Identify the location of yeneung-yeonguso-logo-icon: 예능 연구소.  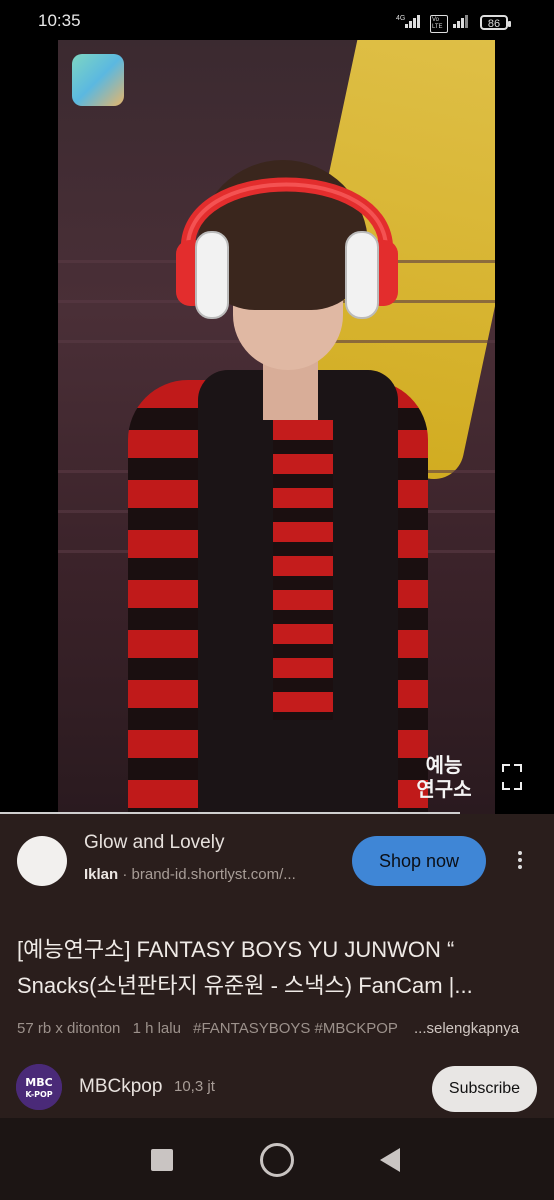
(443, 777).